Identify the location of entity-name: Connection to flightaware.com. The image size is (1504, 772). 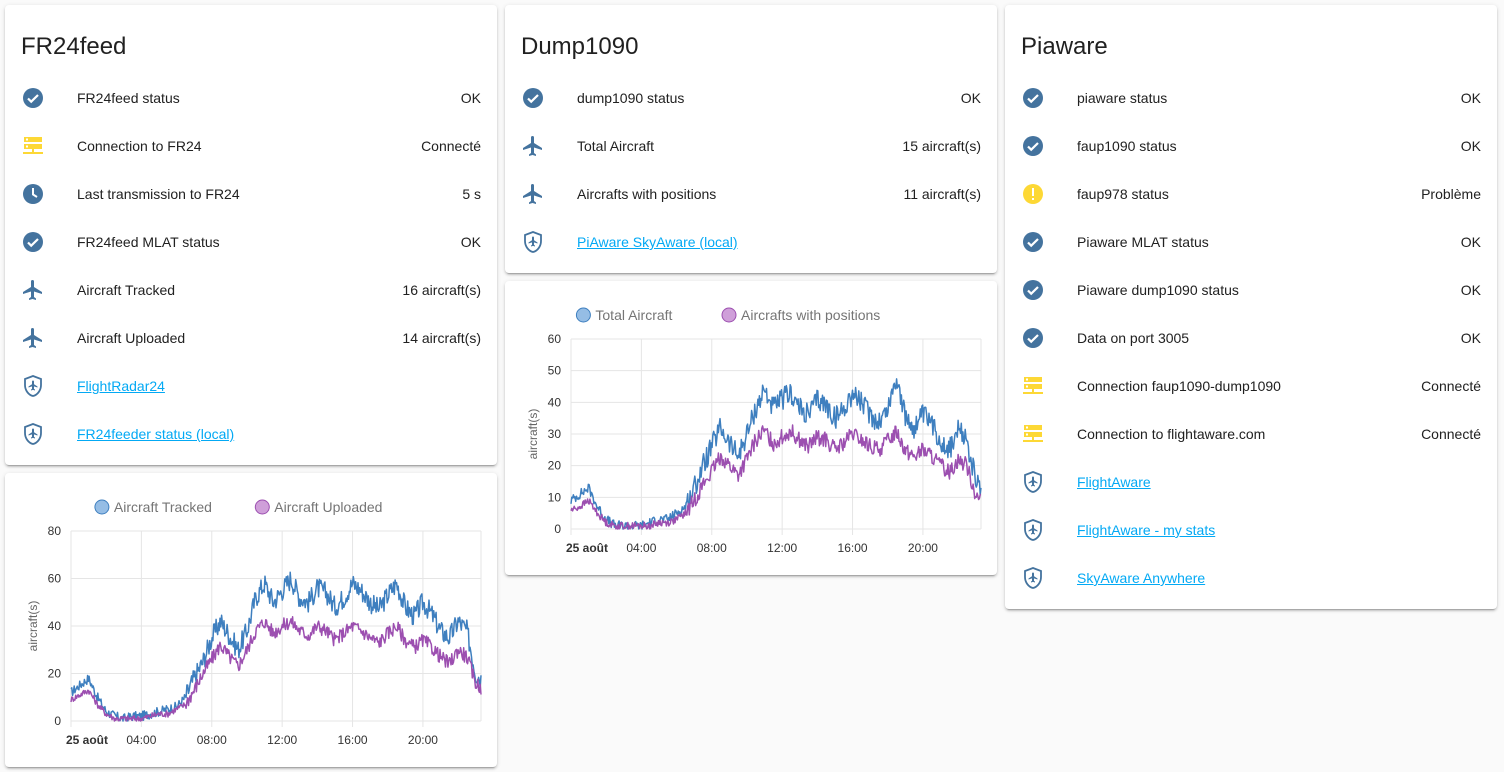
(1171, 434).